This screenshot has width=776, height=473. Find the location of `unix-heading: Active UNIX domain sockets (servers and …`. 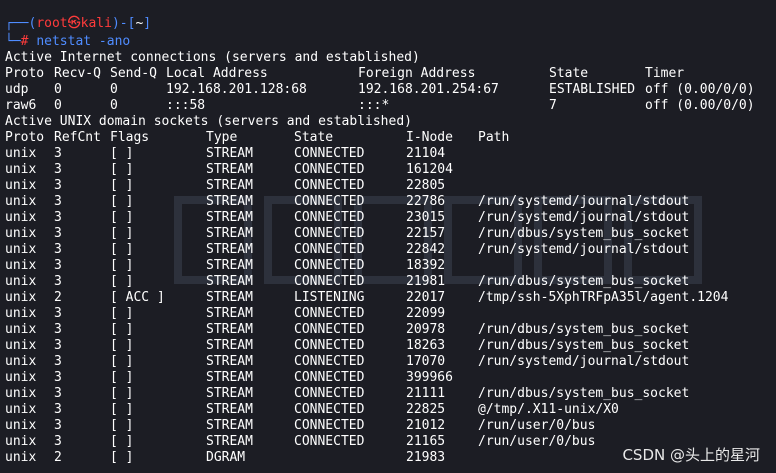

unix-heading: Active UNIX domain sockets (servers and … is located at coordinates (208, 121).